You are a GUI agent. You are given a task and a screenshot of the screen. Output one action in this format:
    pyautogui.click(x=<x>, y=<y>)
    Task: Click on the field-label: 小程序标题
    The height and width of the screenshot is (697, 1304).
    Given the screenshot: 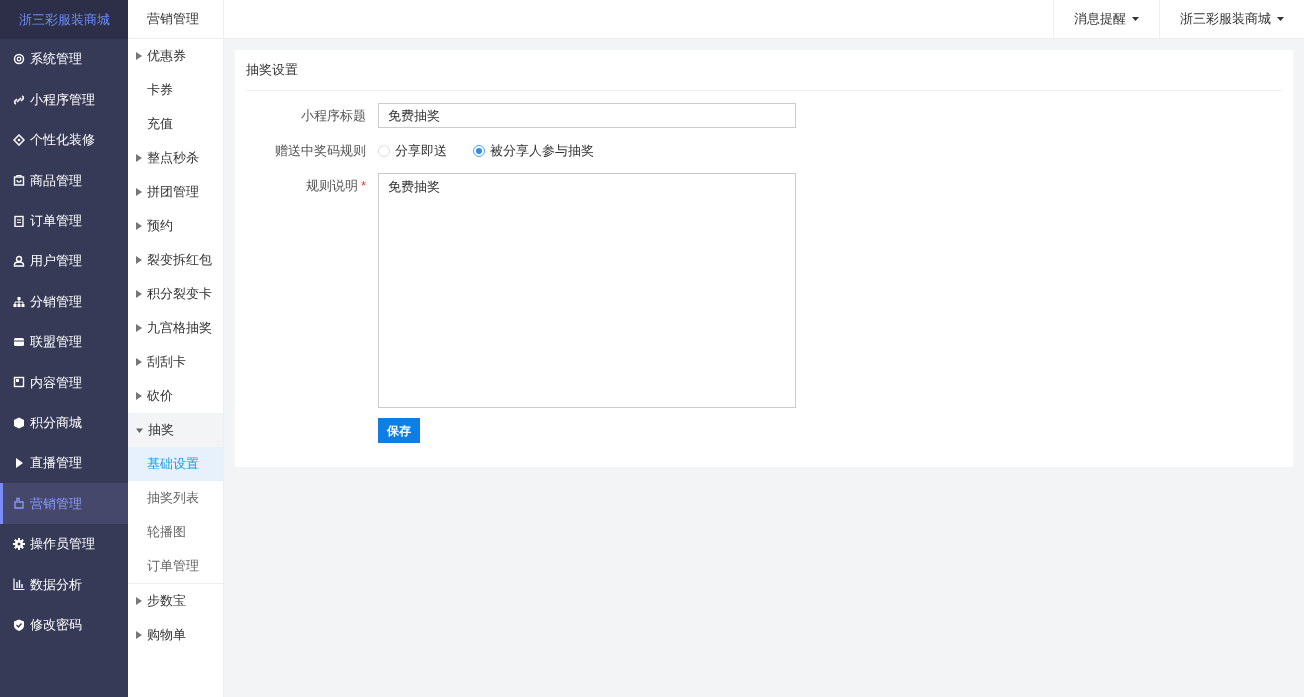 What is the action you would take?
    pyautogui.click(x=333, y=115)
    